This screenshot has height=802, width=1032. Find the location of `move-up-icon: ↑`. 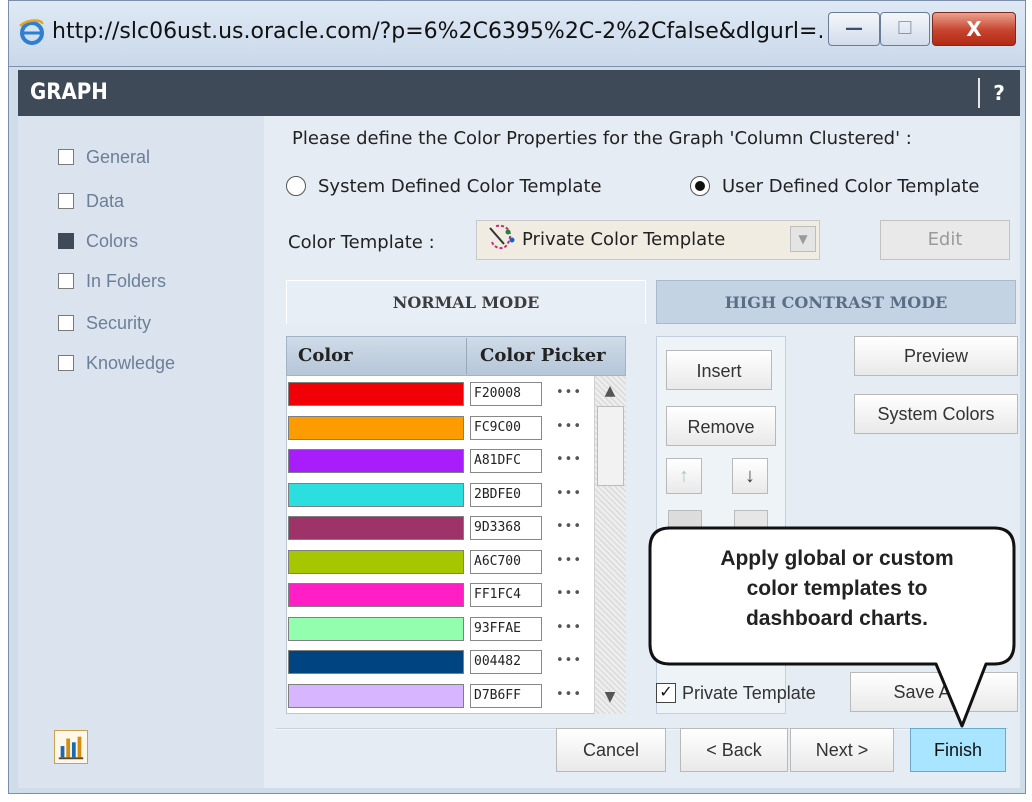

move-up-icon: ↑ is located at coordinates (684, 476).